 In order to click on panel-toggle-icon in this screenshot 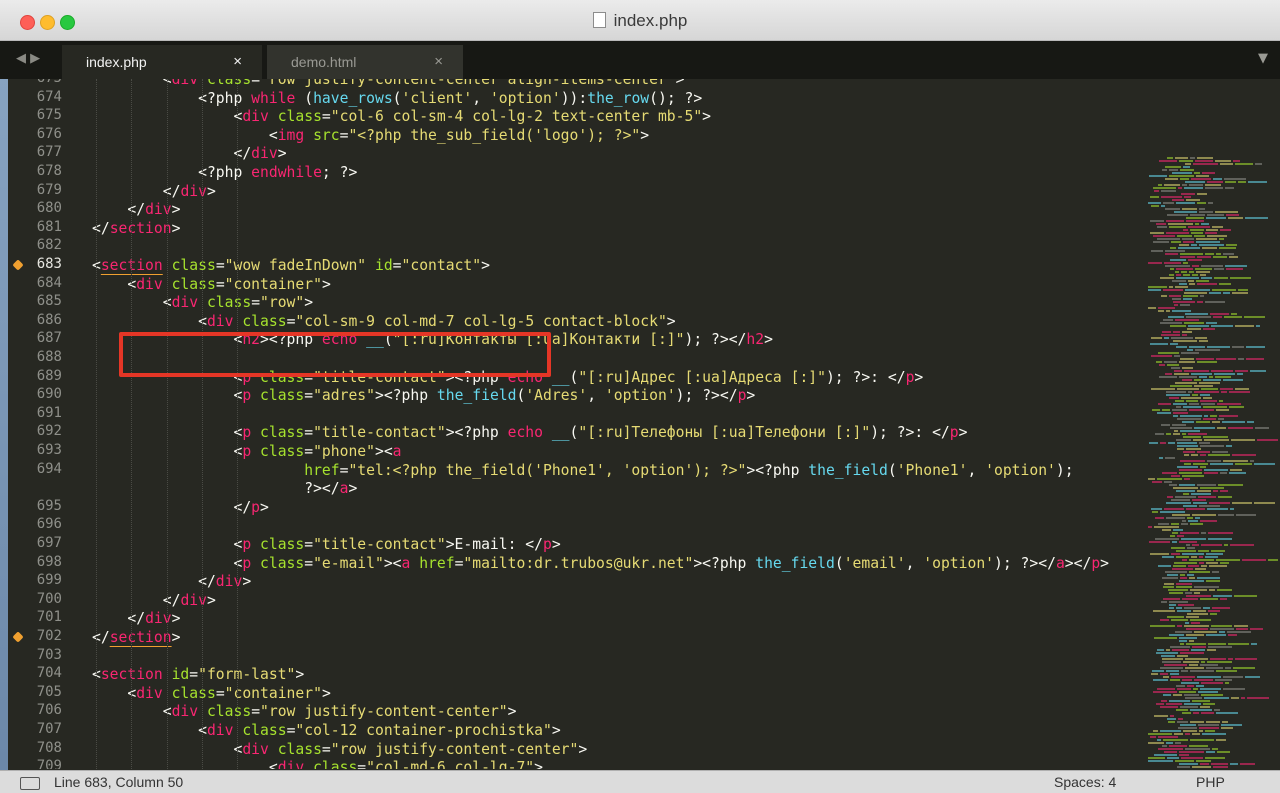, I will do `click(30, 783)`.